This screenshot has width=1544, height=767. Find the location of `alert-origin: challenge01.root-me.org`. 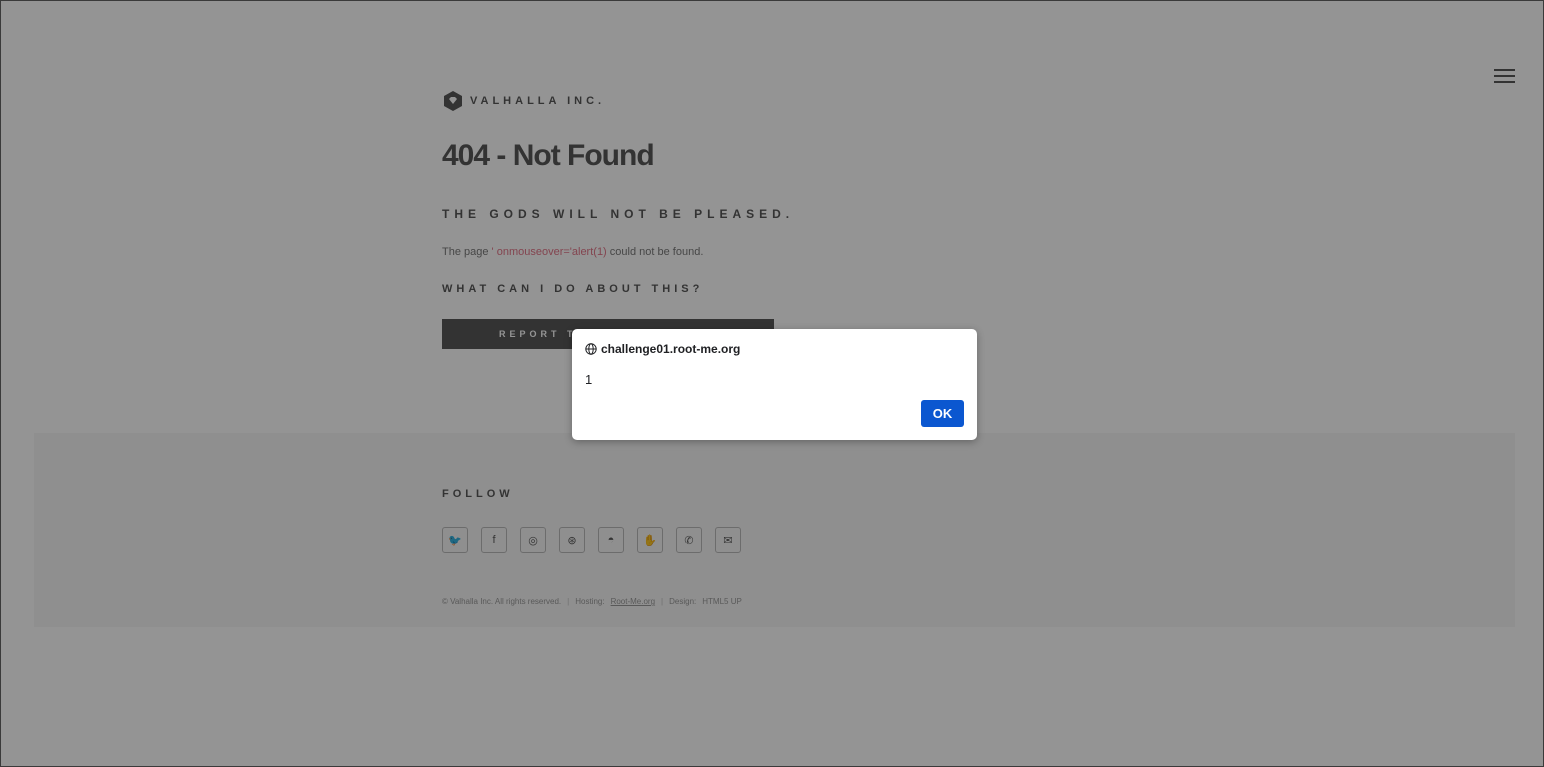

alert-origin: challenge01.root-me.org is located at coordinates (662, 349).